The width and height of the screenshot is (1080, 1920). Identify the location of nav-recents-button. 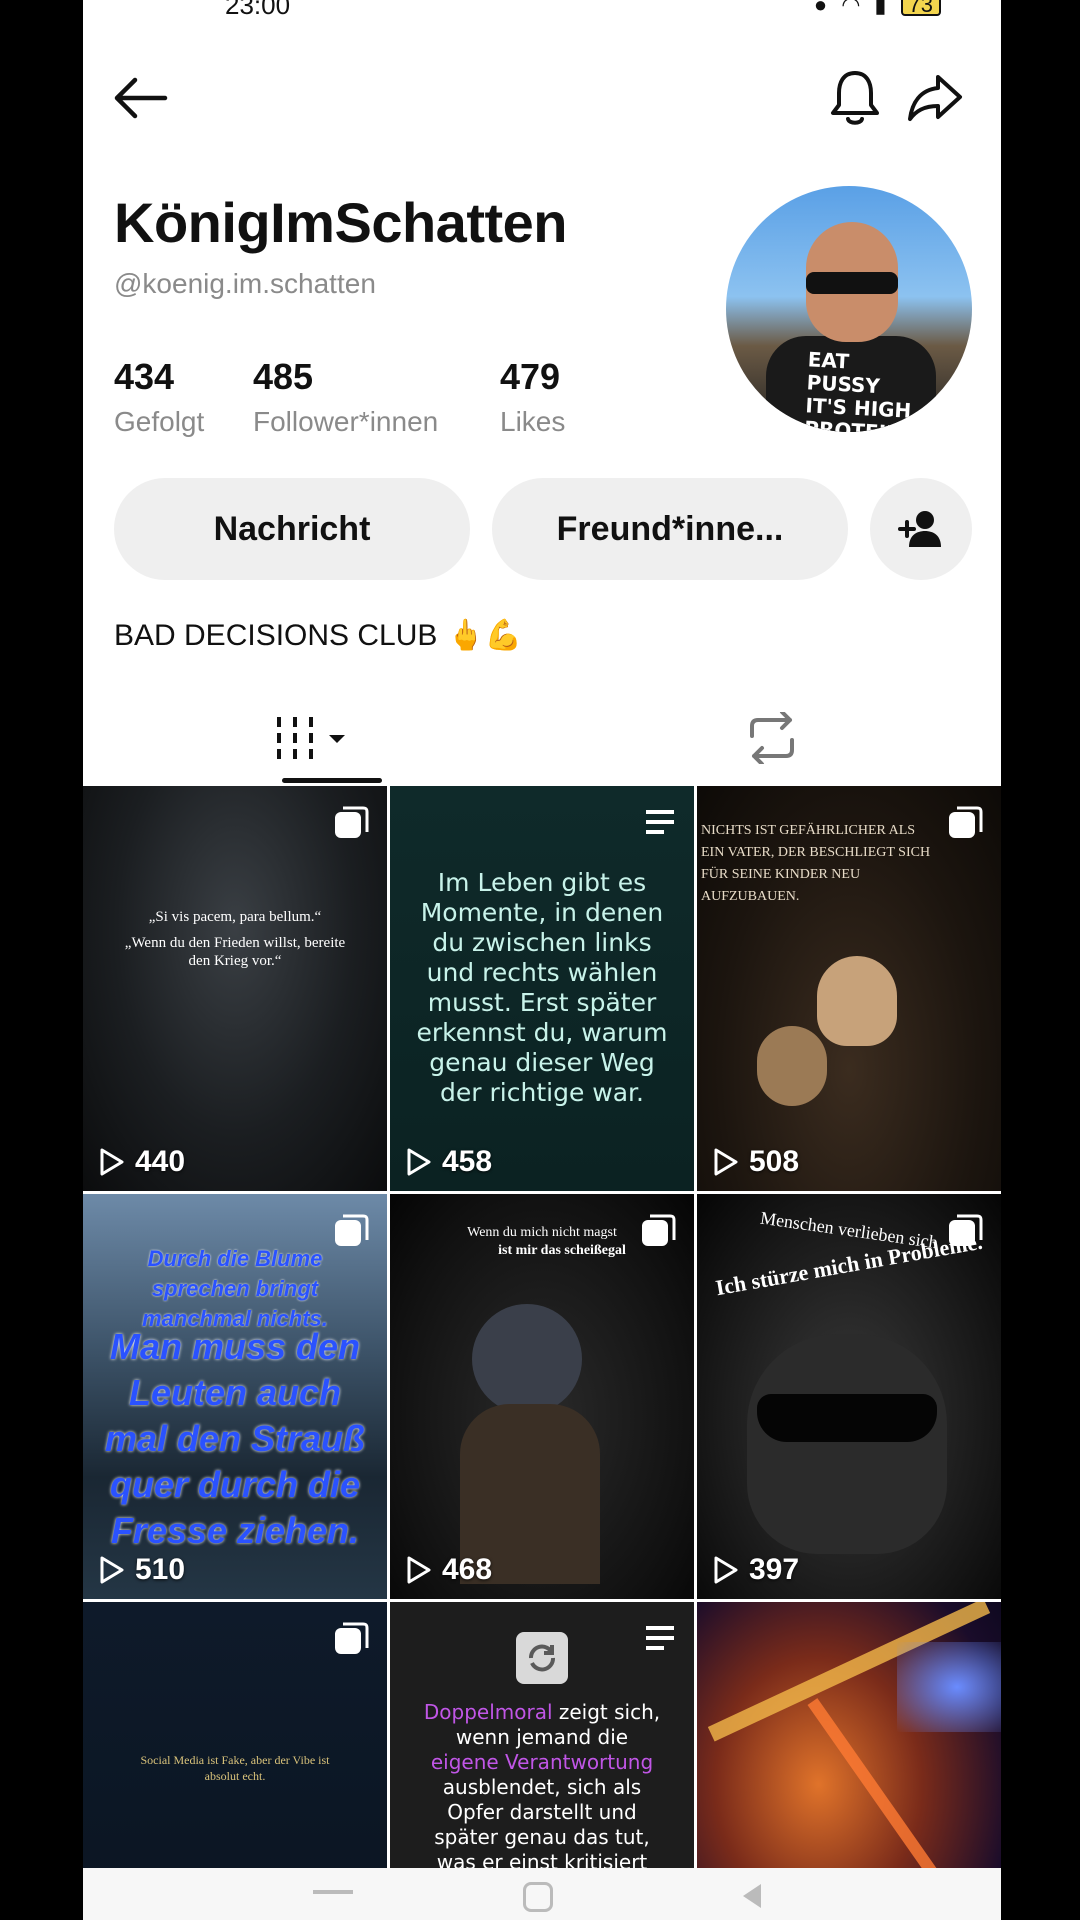
(333, 1892).